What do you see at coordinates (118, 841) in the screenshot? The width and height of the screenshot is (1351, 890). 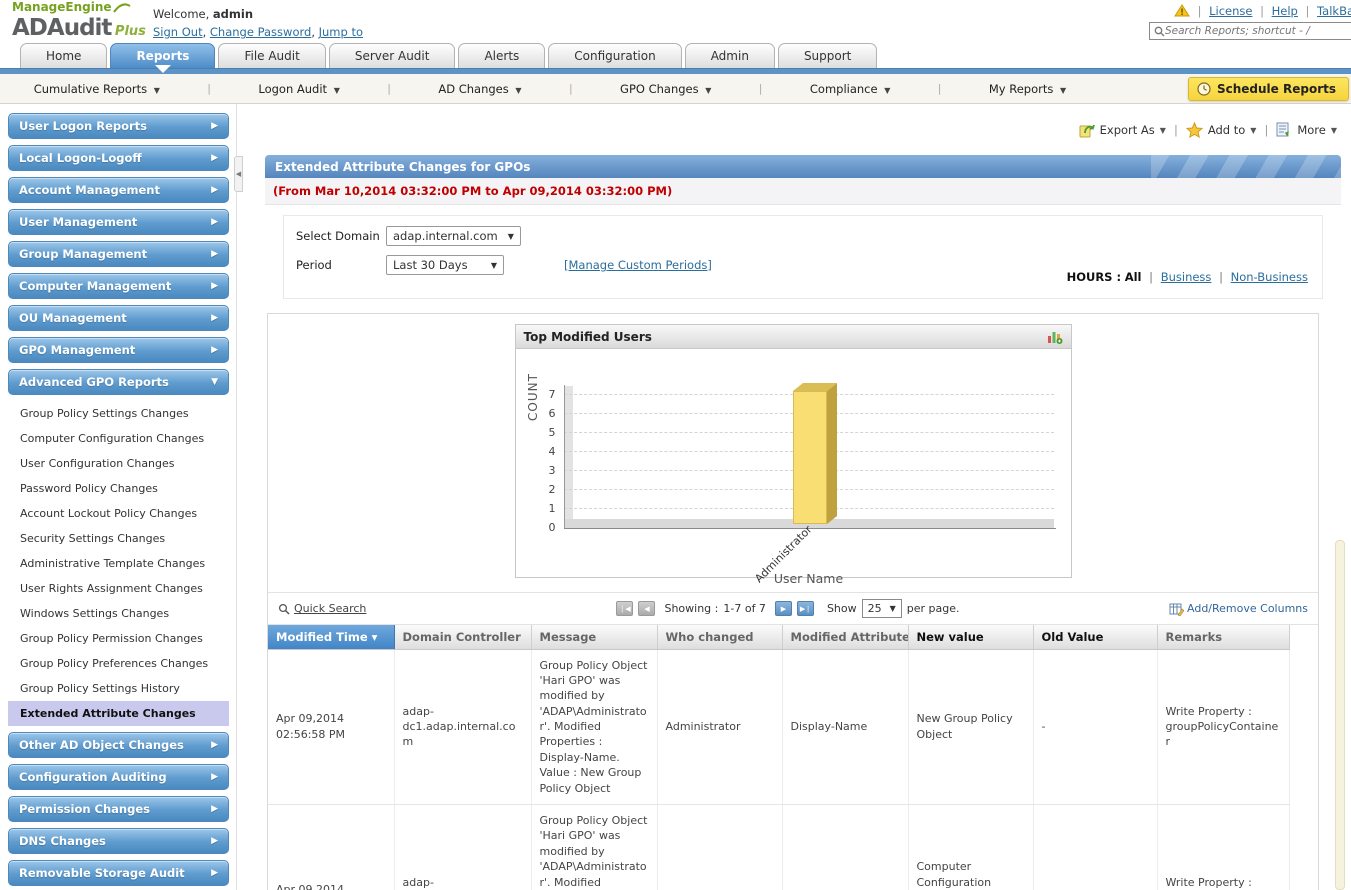 I see `sidebar-group-dns-changes: DNS Changes ▶` at bounding box center [118, 841].